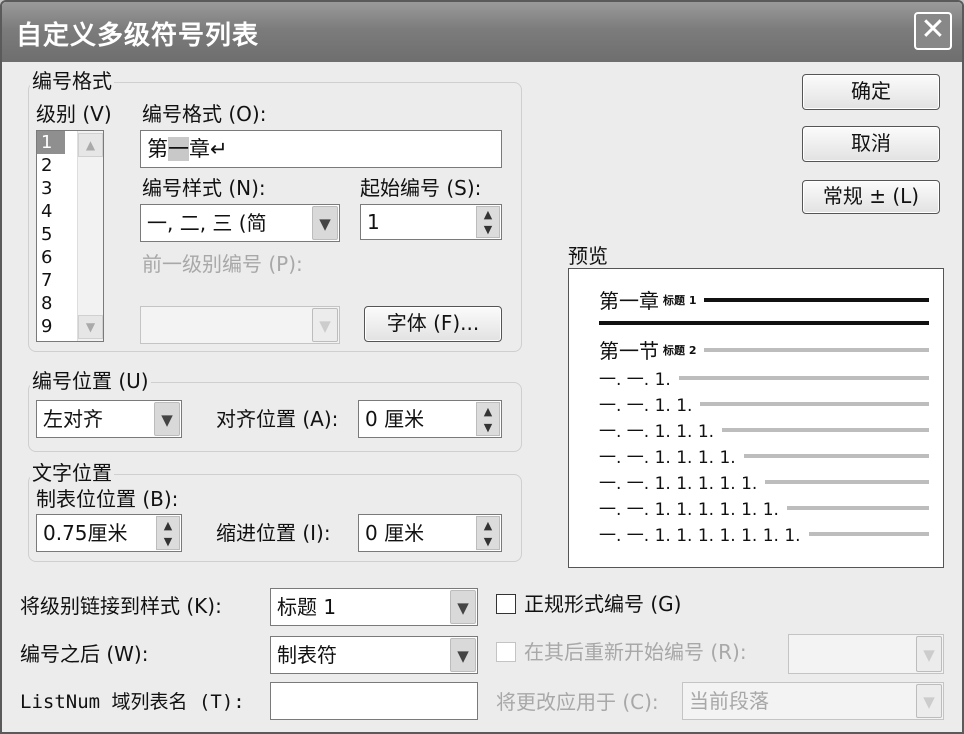  What do you see at coordinates (689, 510) in the screenshot?
I see `preview-line-8-text: 一. 一. 1. 1. 1. 1. 1. 1.` at bounding box center [689, 510].